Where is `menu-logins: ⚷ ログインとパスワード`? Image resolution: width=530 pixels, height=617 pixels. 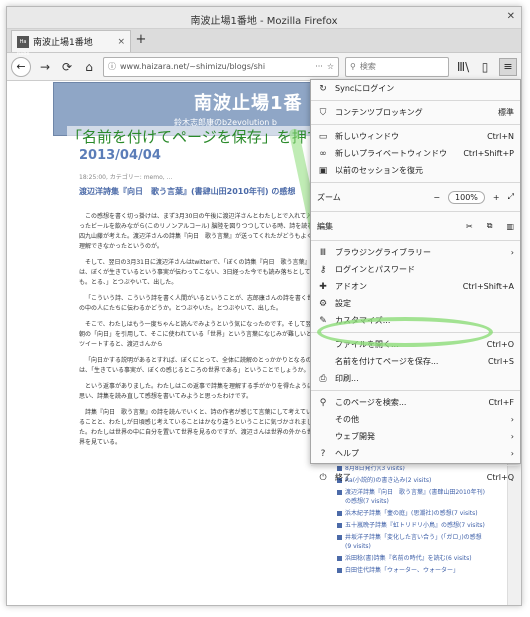 menu-logins: ⚷ ログインとパスワード is located at coordinates (415, 269).